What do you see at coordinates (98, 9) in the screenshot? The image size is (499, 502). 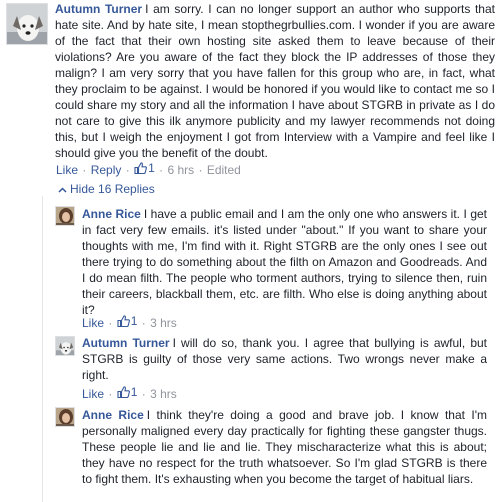 I see `comment-author: Autumn Turner` at bounding box center [98, 9].